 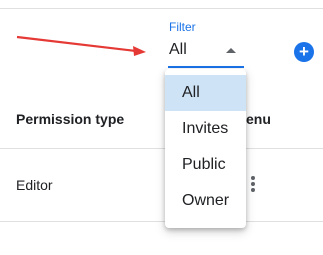 I want to click on menu-item-invites: Invites, so click(x=205, y=129).